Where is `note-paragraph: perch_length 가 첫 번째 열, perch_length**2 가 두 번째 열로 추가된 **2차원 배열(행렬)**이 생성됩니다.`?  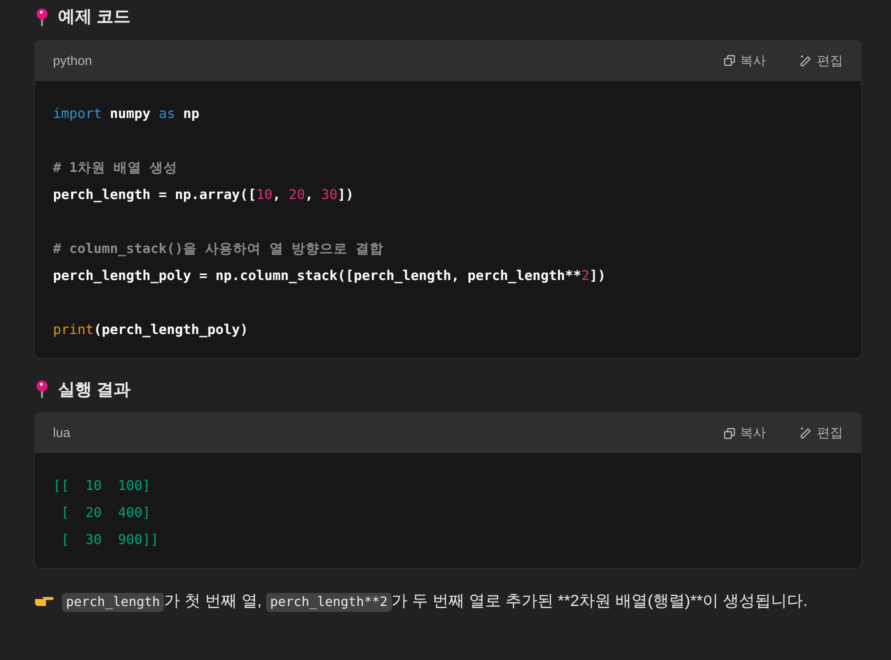 note-paragraph: perch_length 가 첫 번째 열, perch_length**2 가 두 번째 열로 추가된 **2차원 배열(행렬)**이 생성됩니다. is located at coordinates (448, 602).